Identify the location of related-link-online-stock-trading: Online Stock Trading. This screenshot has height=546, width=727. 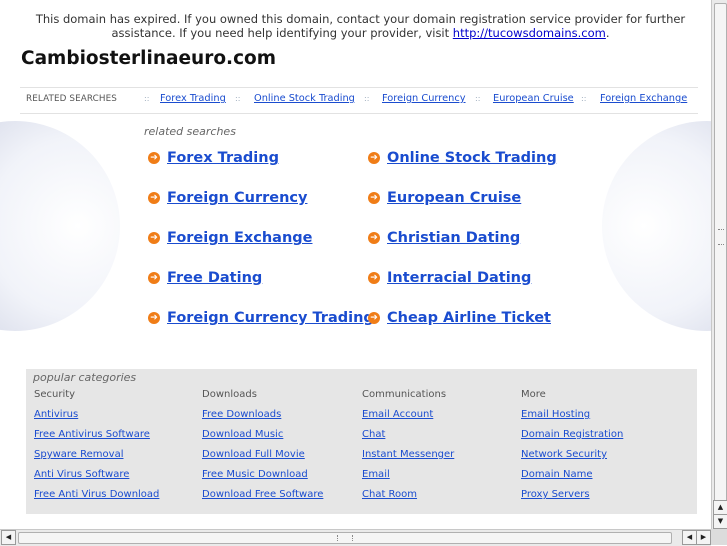
(304, 98).